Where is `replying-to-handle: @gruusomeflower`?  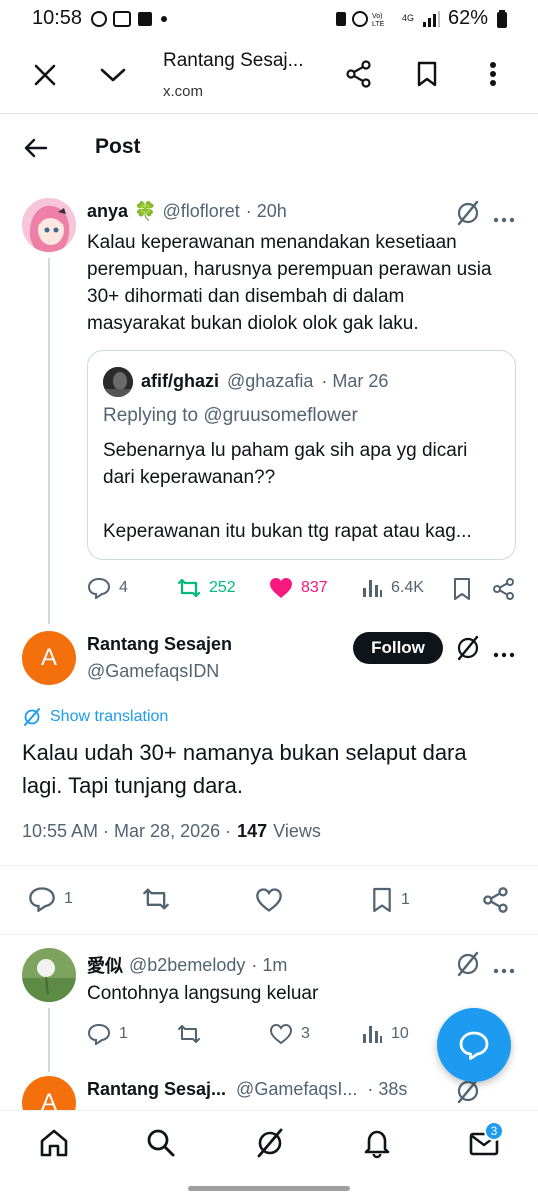
replying-to-handle: @gruusomeflower is located at coordinates (280, 415).